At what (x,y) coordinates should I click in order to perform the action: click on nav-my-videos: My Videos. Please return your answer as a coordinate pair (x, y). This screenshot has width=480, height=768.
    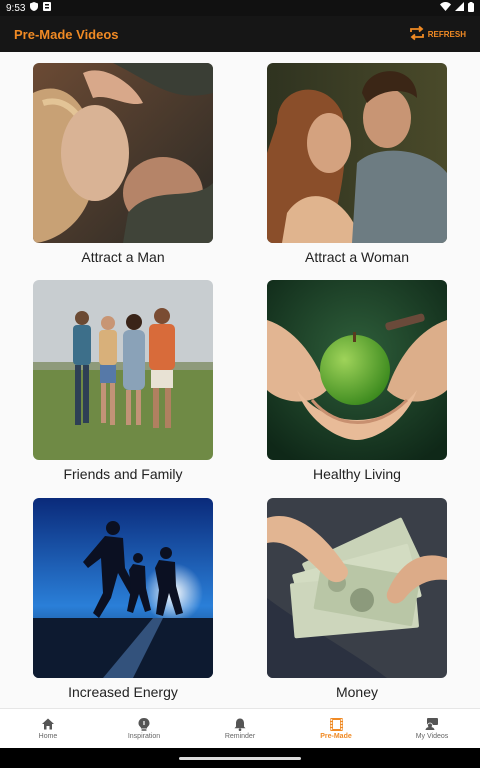
    Looking at the image, I should click on (432, 728).